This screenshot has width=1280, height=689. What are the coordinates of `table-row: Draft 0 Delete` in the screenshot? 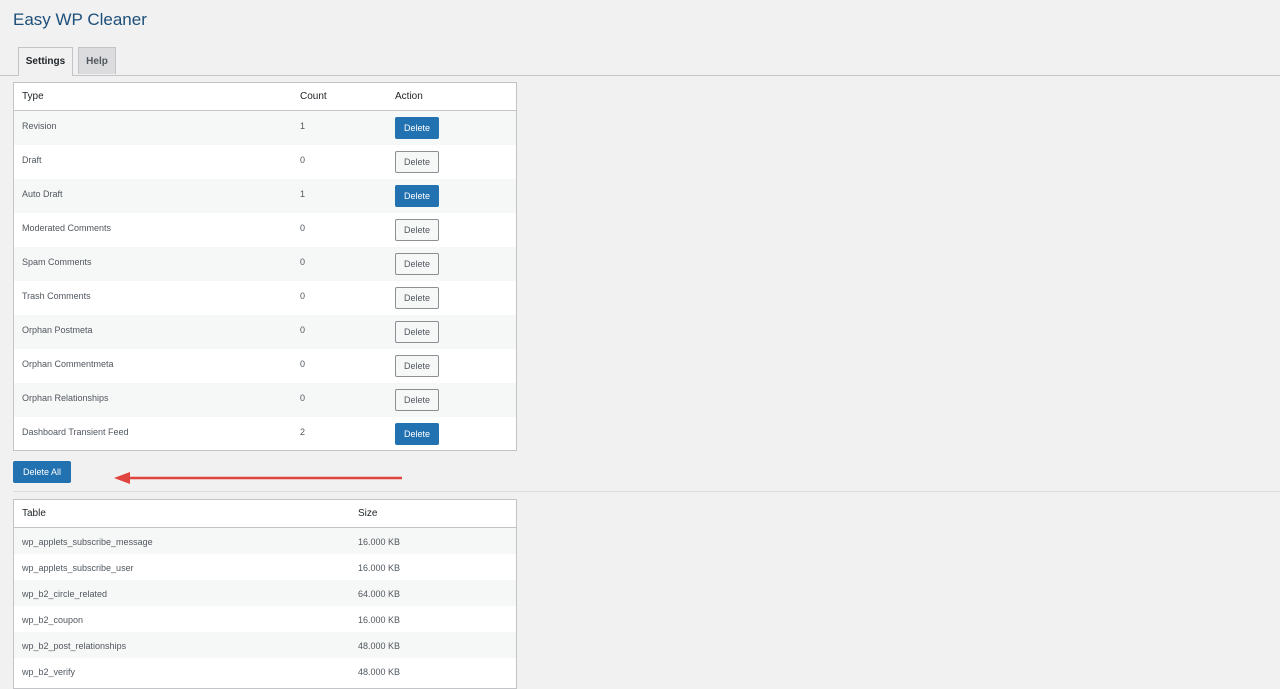 It's located at (265, 162).